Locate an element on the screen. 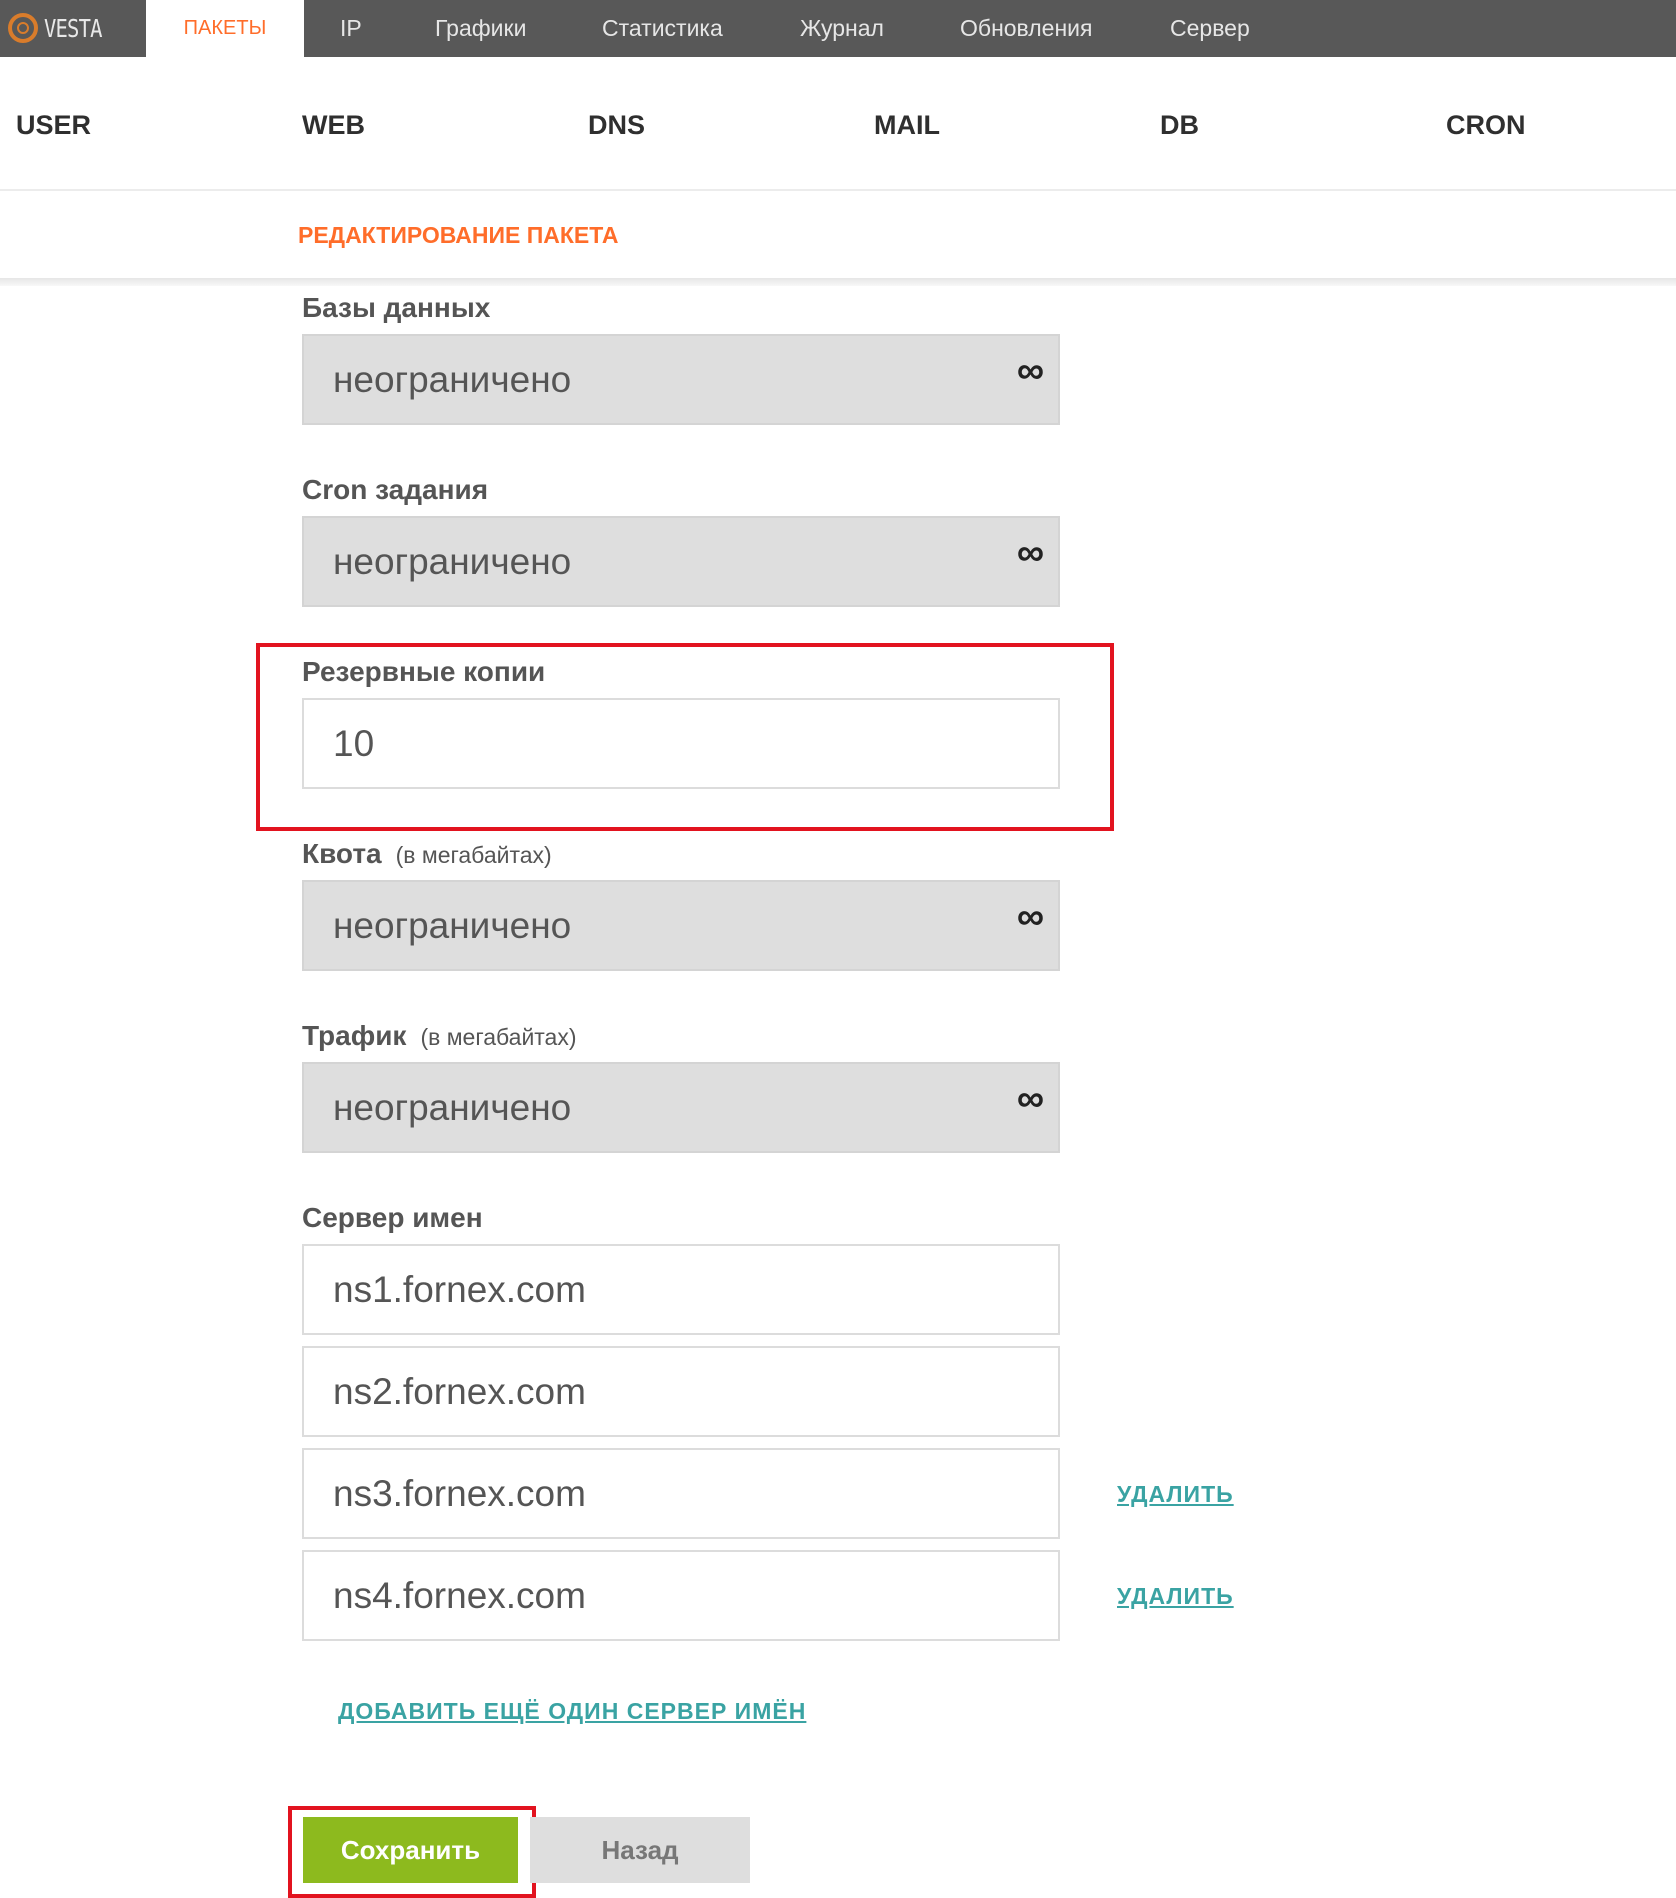 The image size is (1676, 1898). nav-ip: IP is located at coordinates (351, 28).